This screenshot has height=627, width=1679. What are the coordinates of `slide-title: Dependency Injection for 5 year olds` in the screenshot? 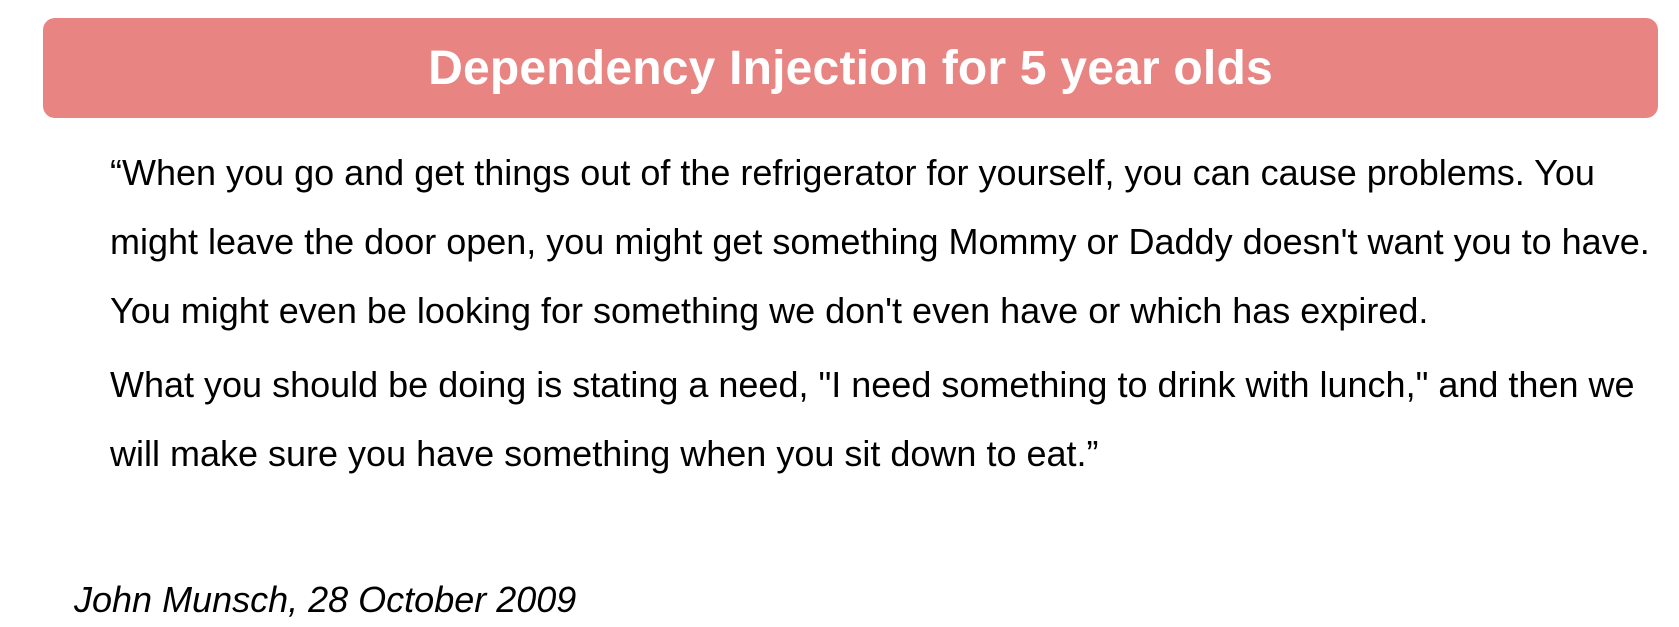 It's located at (850, 68).